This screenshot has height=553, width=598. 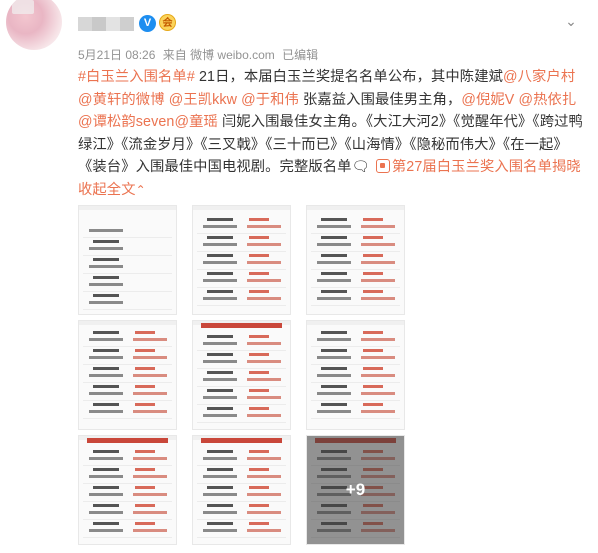 What do you see at coordinates (136, 77) in the screenshot?
I see `hashtag-link: #白玉兰入围名单#` at bounding box center [136, 77].